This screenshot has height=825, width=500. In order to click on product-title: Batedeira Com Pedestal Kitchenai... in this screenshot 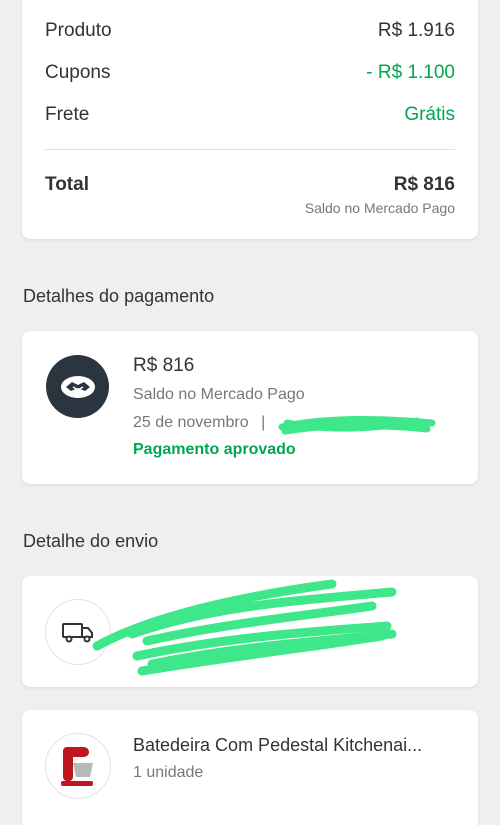, I will do `click(278, 745)`.